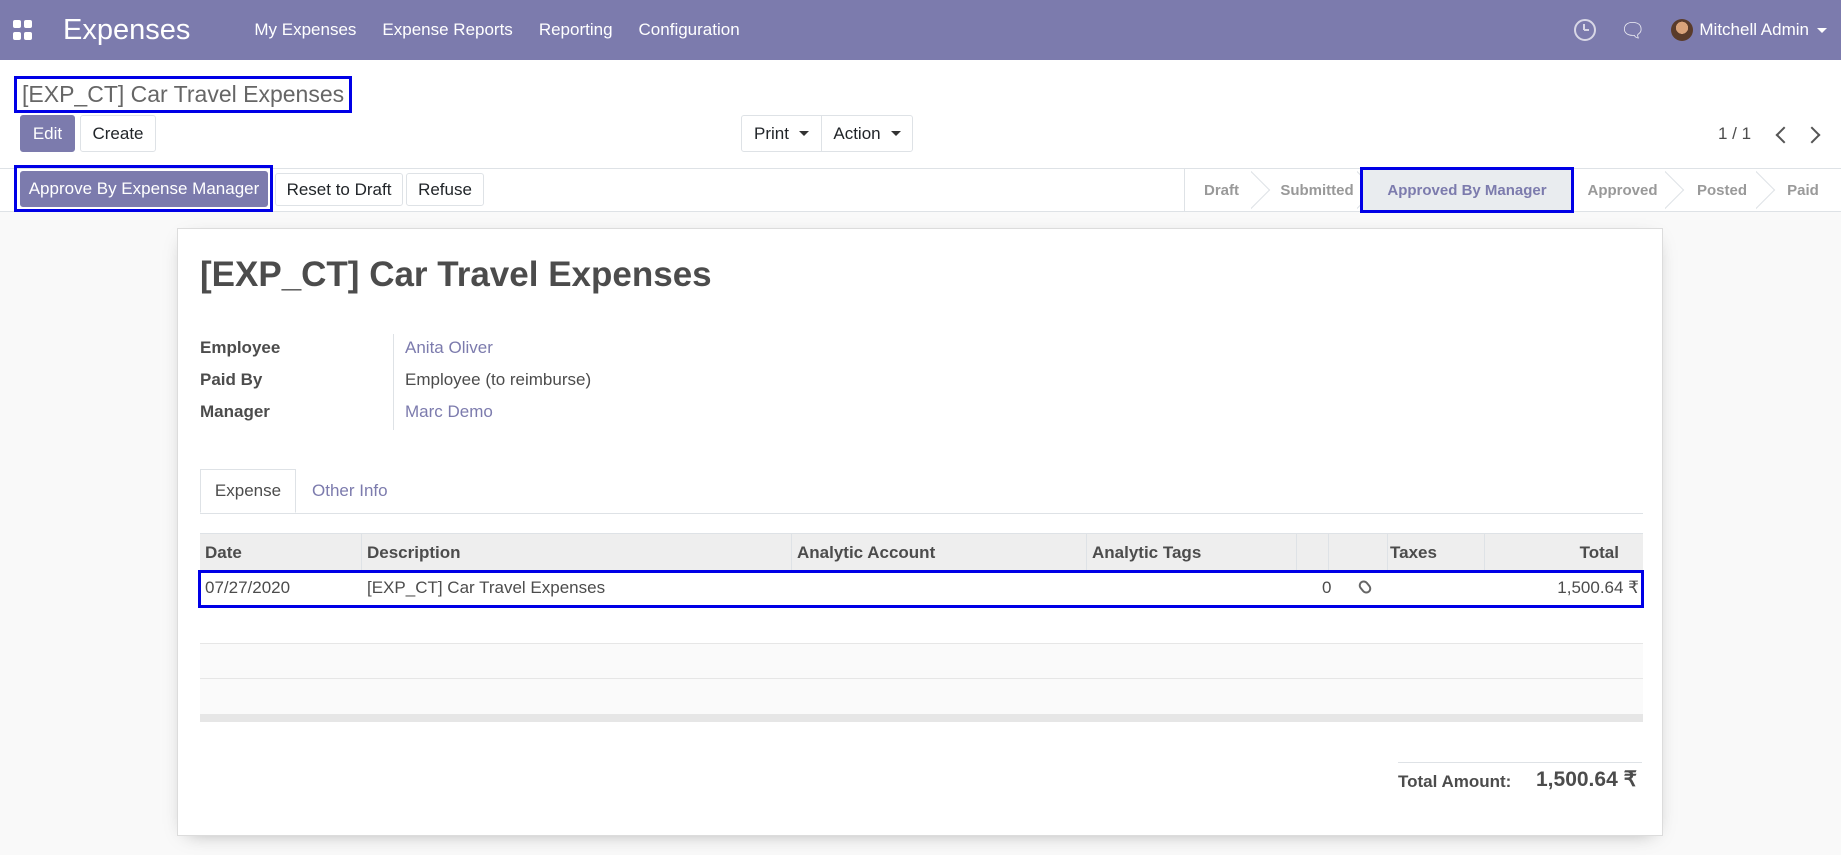 This screenshot has width=1841, height=855. I want to click on pager-value: 1 / 1, so click(1734, 134).